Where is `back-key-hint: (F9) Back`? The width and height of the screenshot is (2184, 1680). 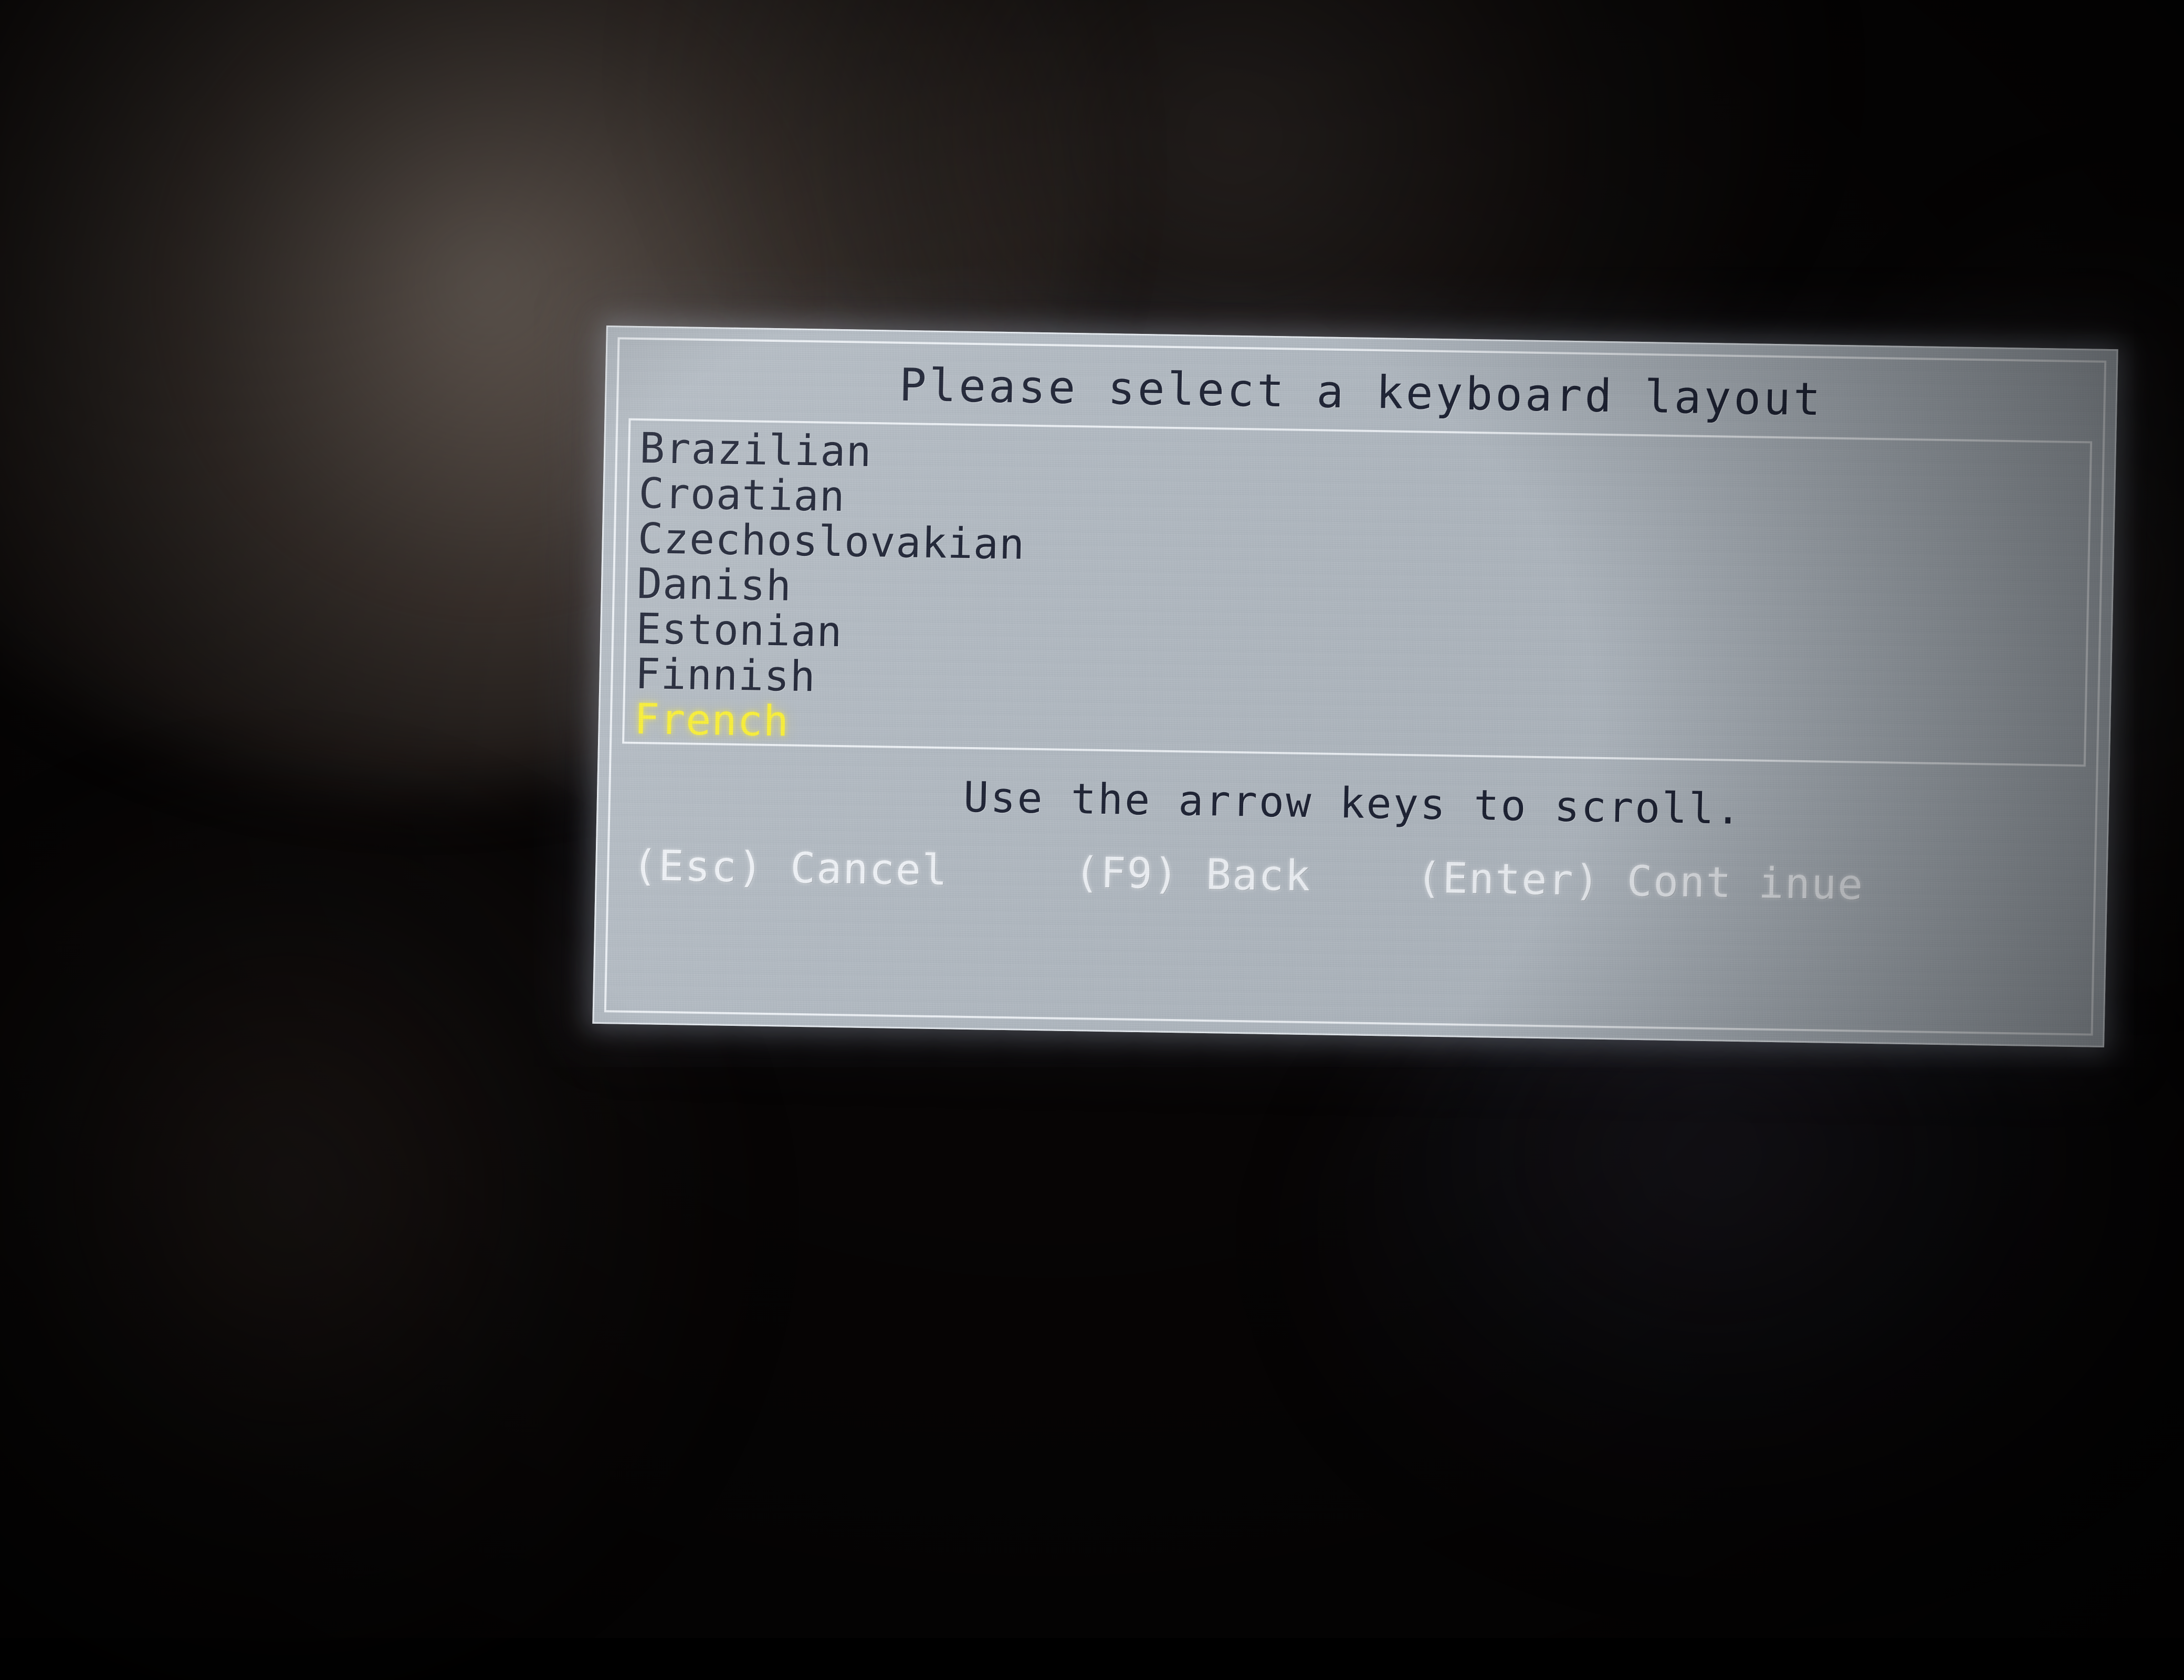
back-key-hint: (F9) Back is located at coordinates (1192, 874).